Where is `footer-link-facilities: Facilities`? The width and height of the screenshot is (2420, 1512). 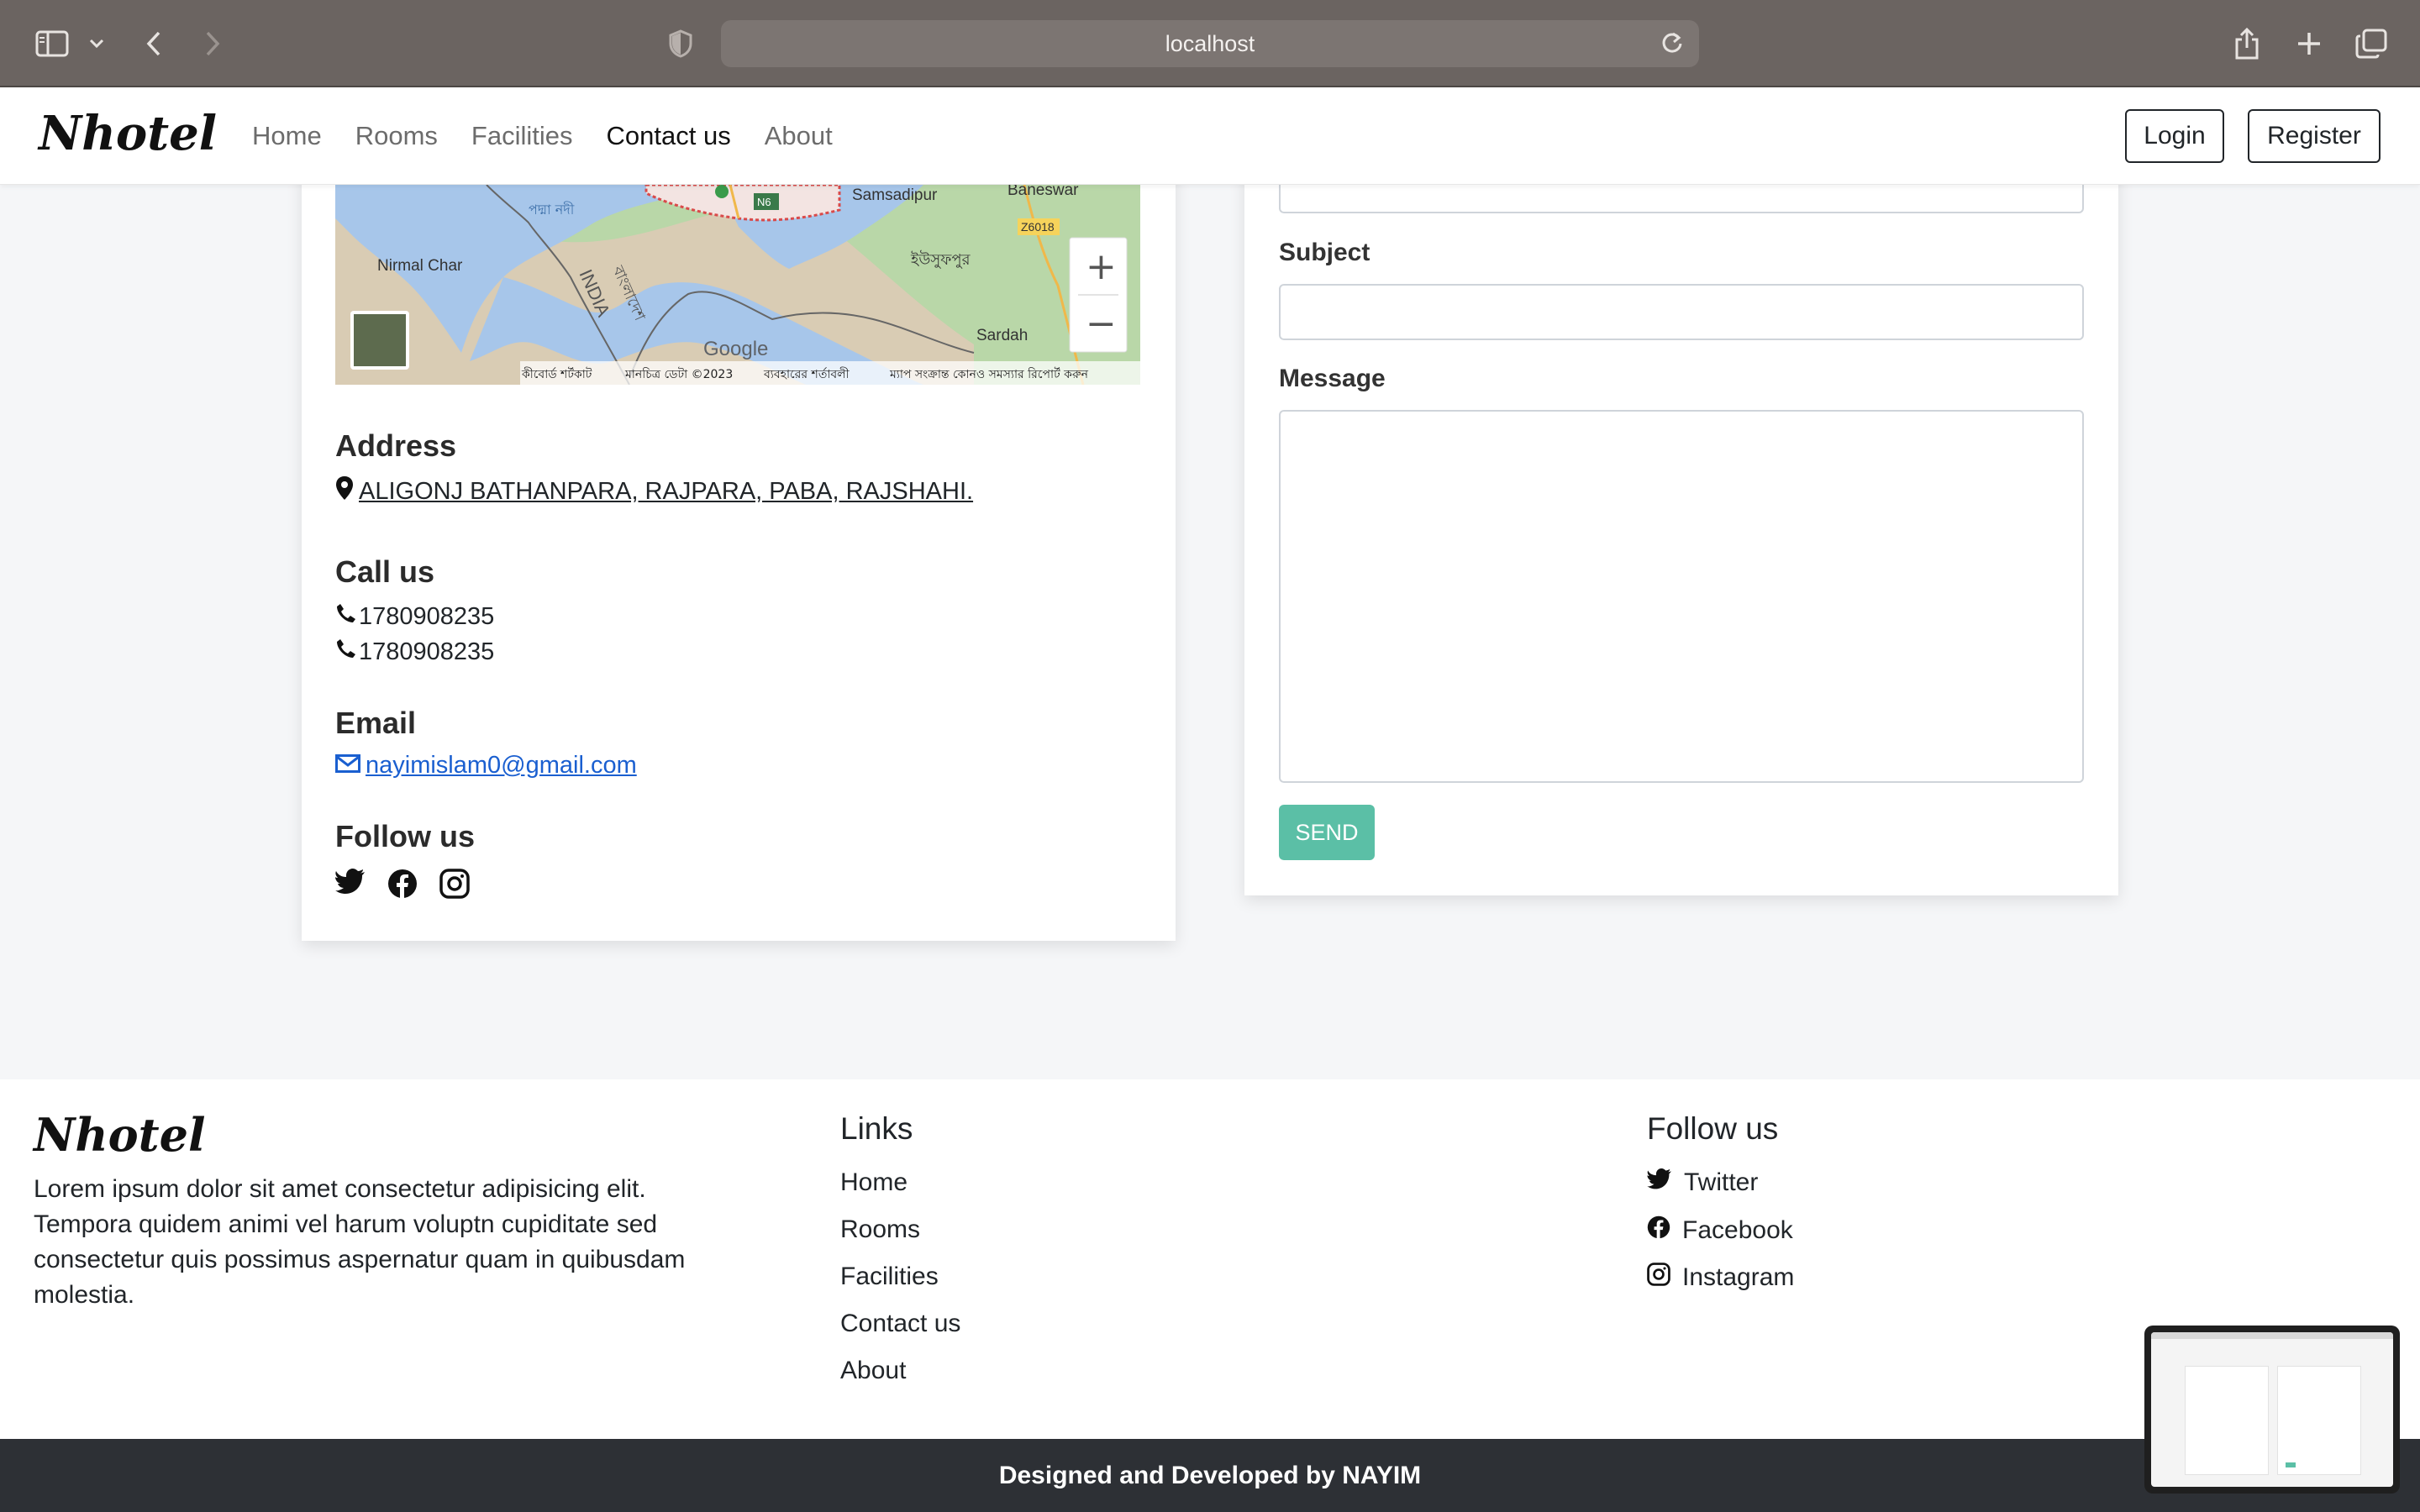 footer-link-facilities: Facilities is located at coordinates (890, 1277).